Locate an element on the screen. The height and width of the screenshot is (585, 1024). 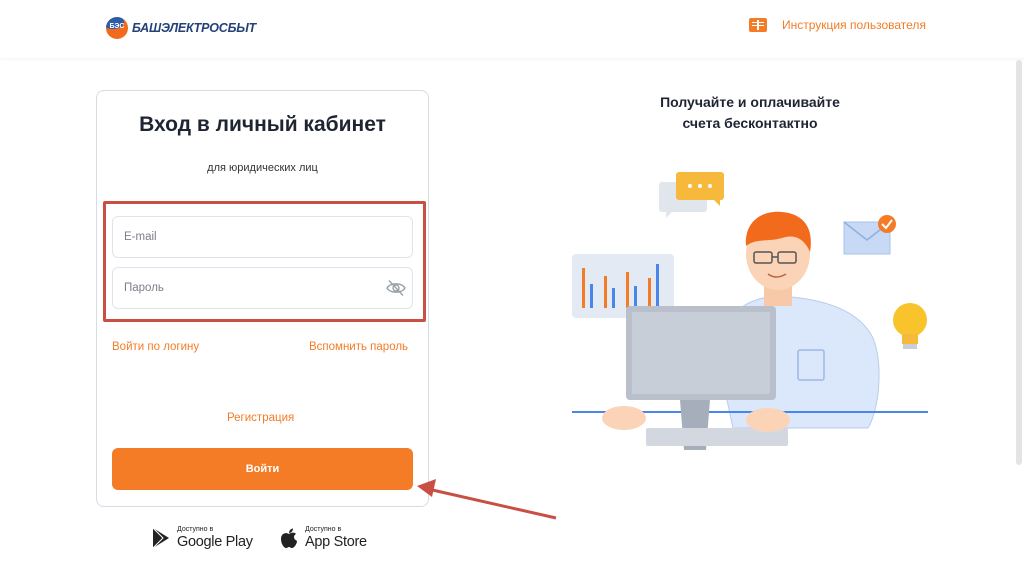
logo-name: БАШЭЛЕКТРОСБЫТ is located at coordinates (194, 28).